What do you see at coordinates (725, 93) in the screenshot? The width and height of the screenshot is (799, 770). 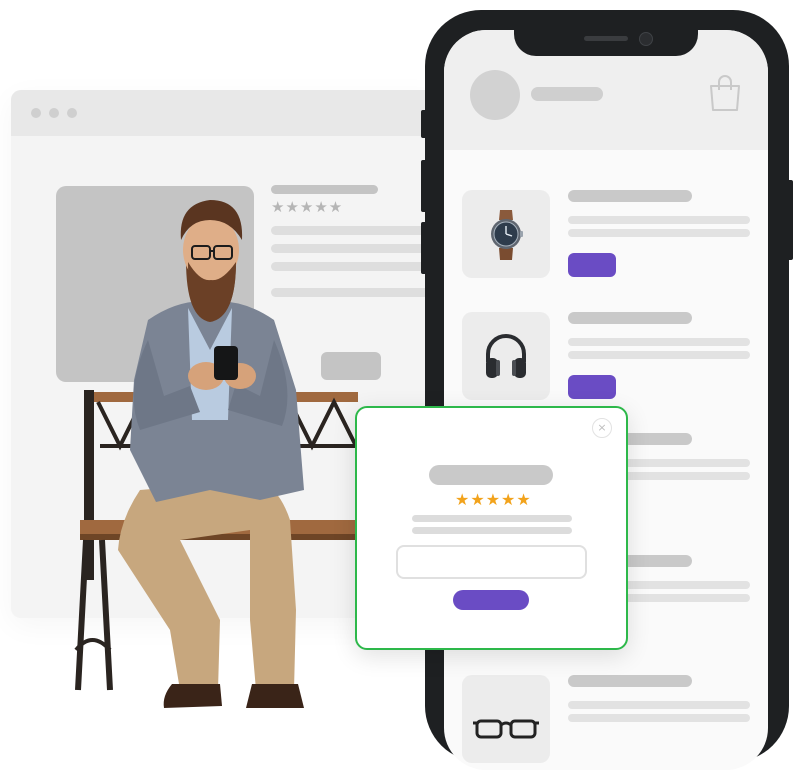 I see `shopping-bag-icon` at bounding box center [725, 93].